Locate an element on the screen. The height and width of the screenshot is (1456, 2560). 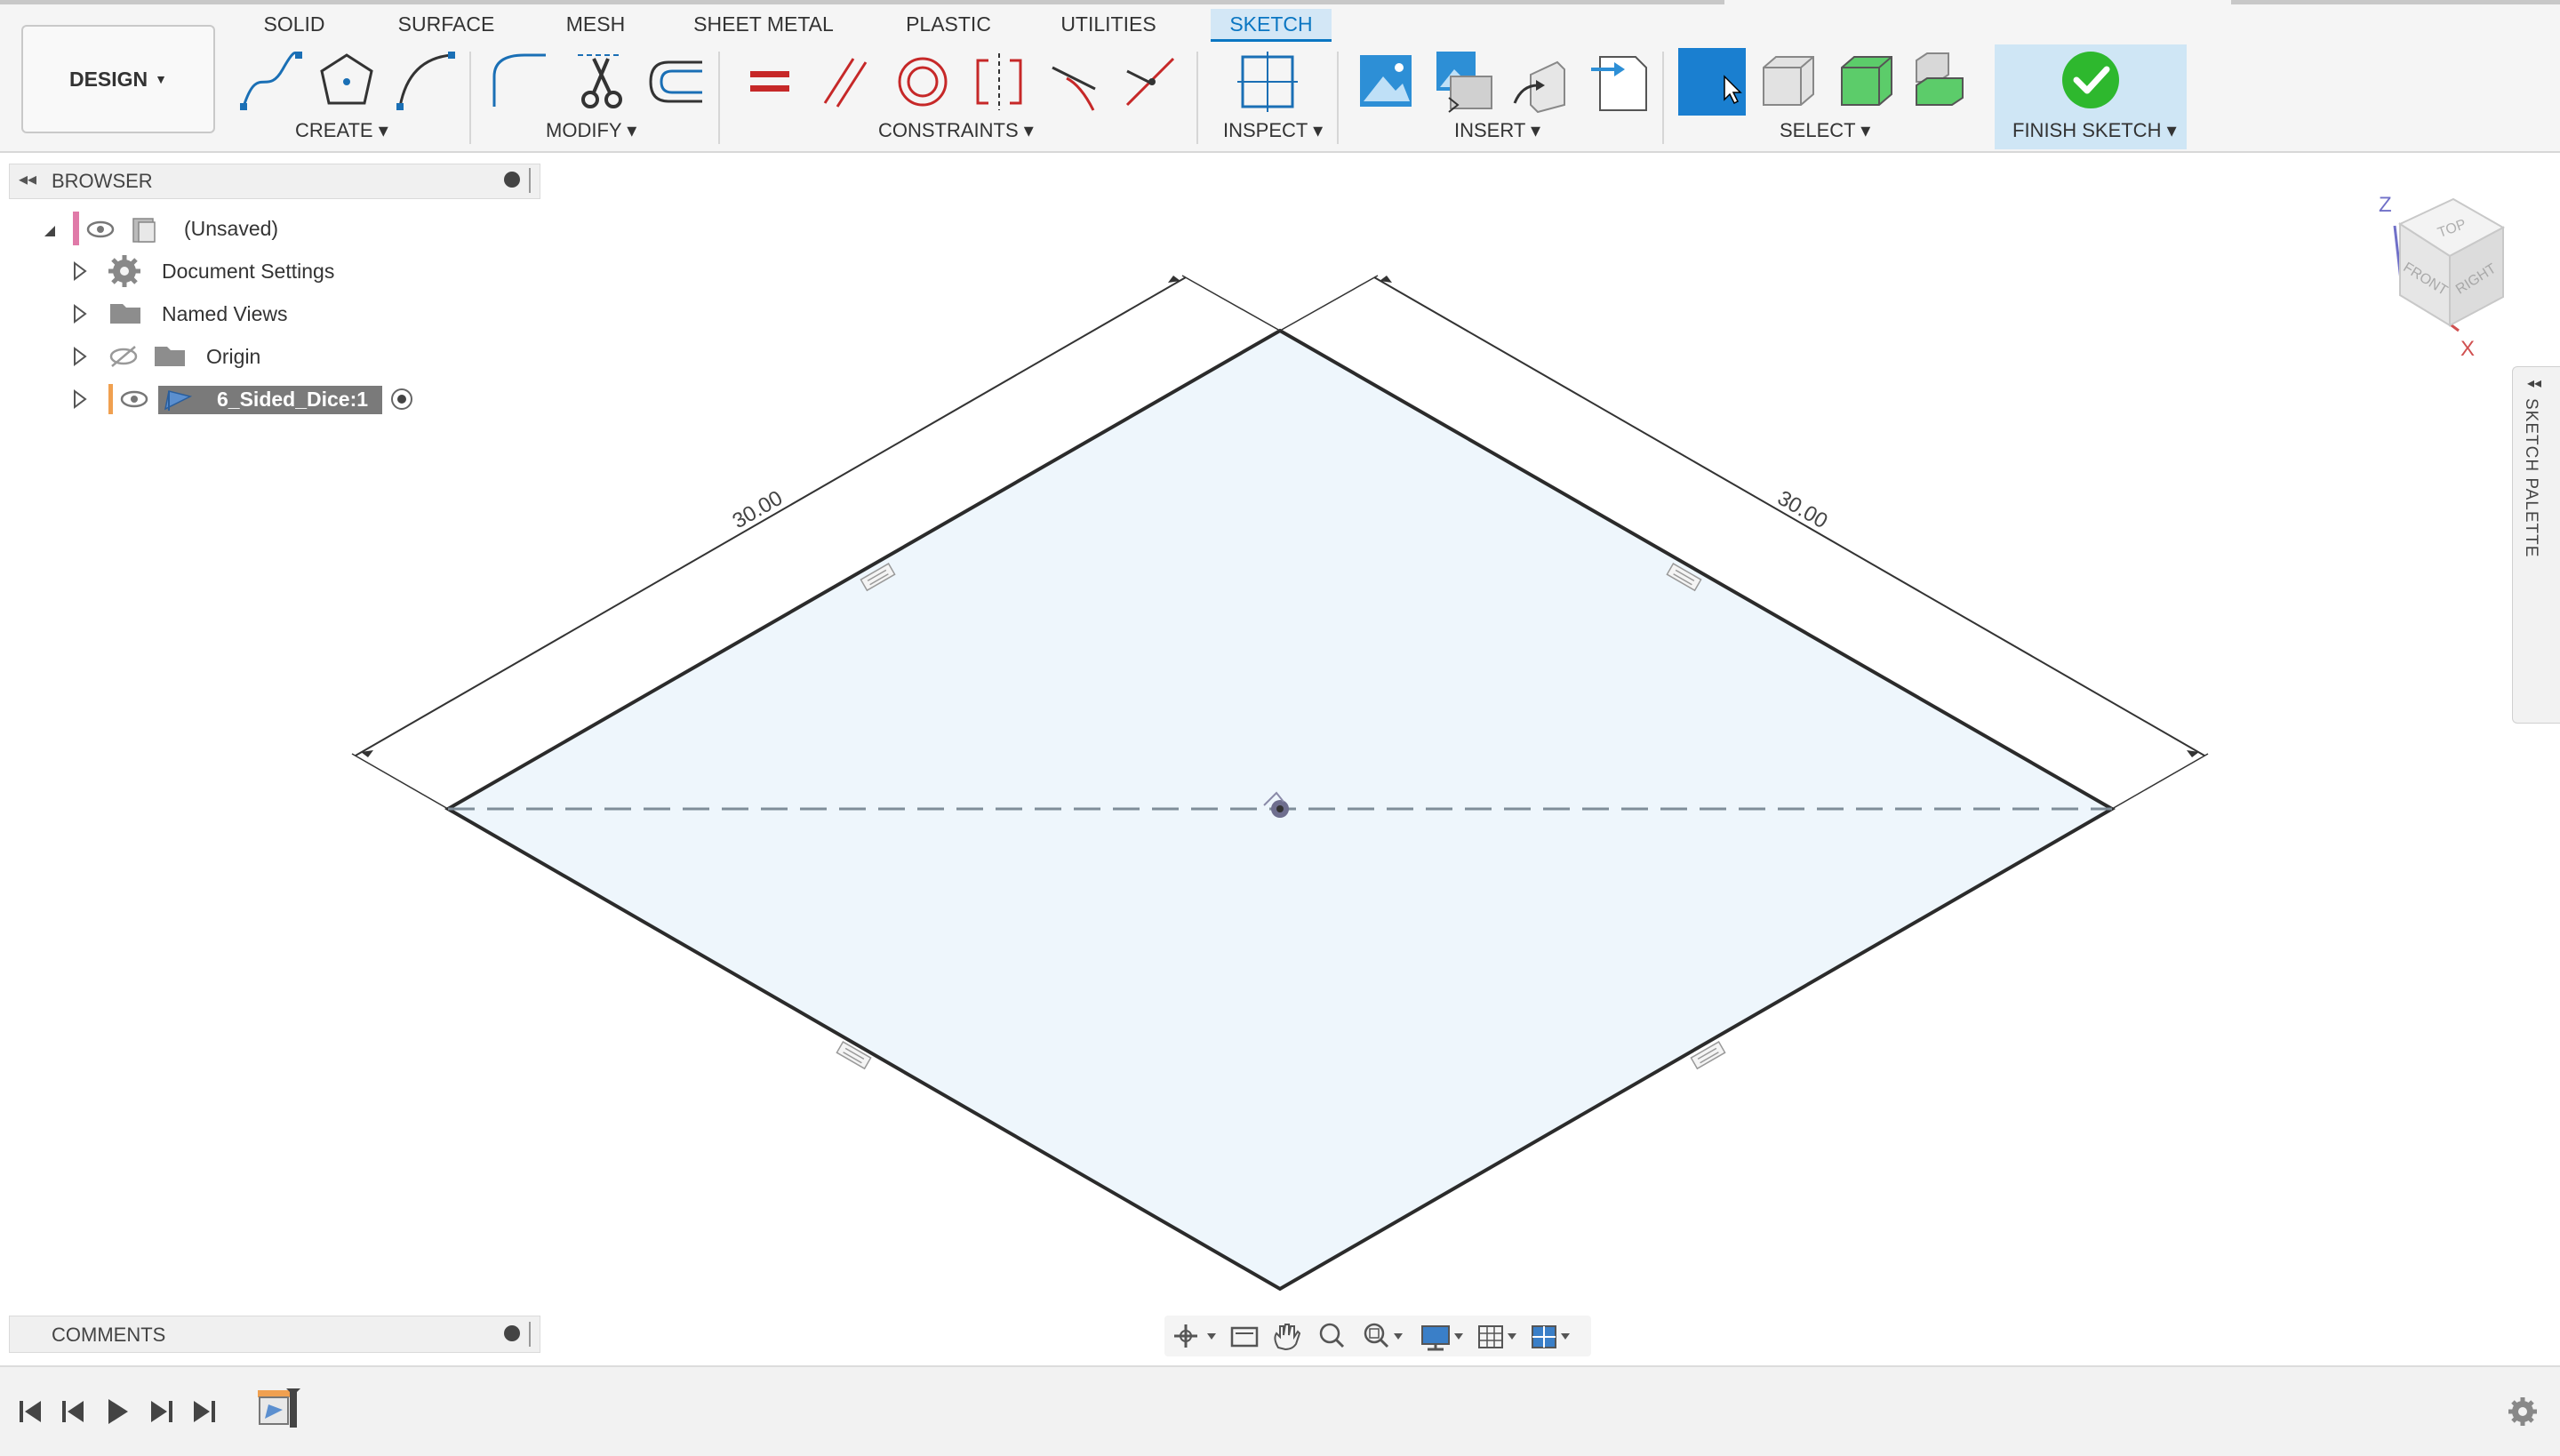
expand-palette-icon: ◂◂ is located at coordinates (2534, 383).